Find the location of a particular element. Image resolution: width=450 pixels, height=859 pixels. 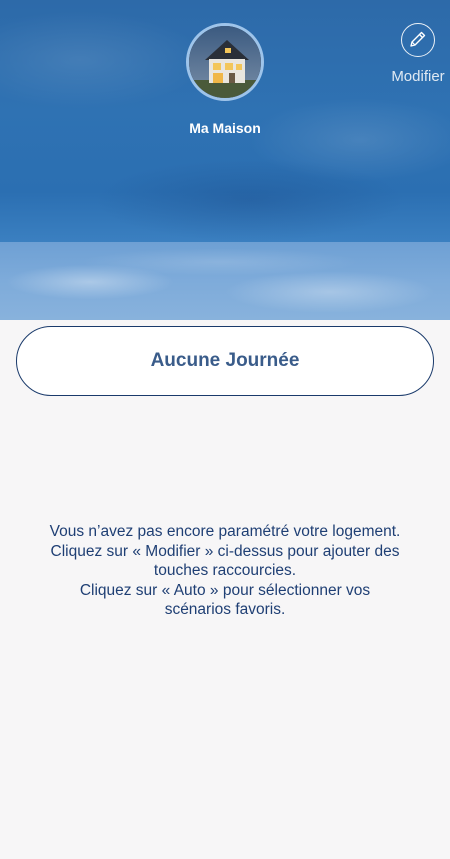

edit-button: Modifier is located at coordinates (418, 55).